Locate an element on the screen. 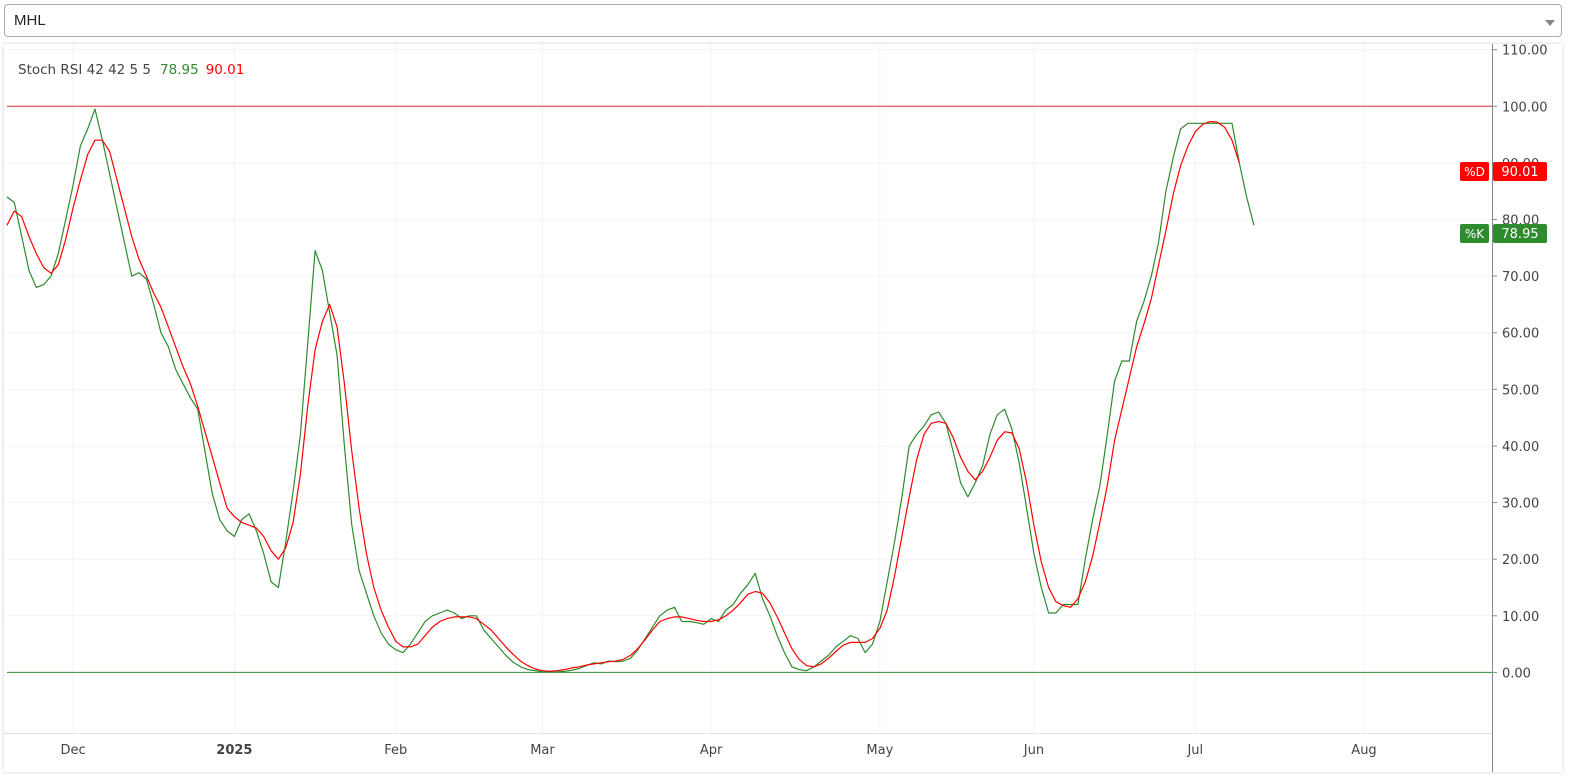 This screenshot has height=779, width=1572. d-badge-value: 90.01 is located at coordinates (1519, 172).